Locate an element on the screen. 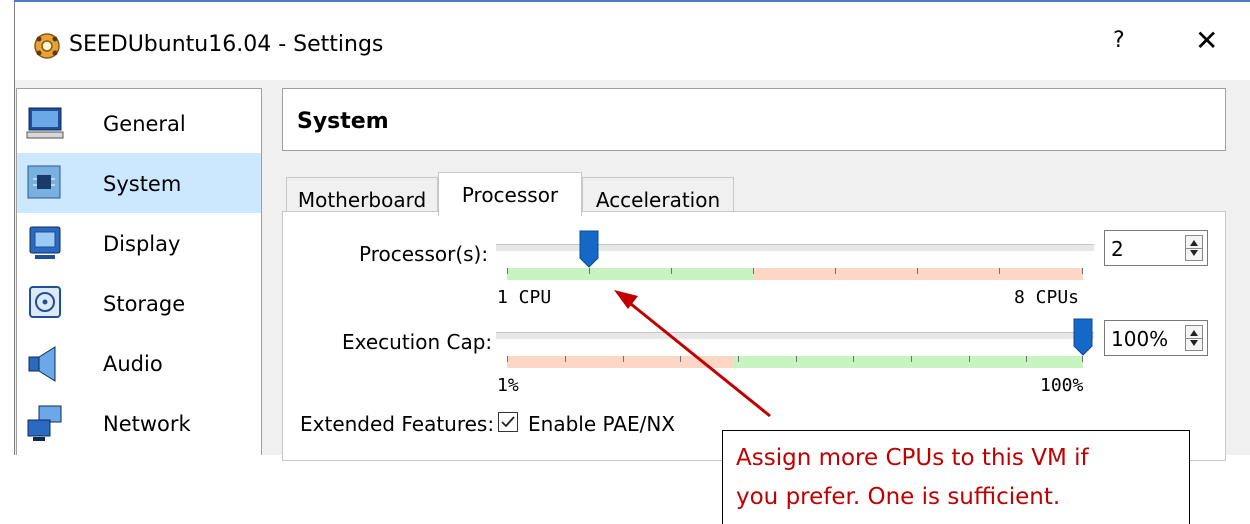  tab-processor: Processor is located at coordinates (510, 194).